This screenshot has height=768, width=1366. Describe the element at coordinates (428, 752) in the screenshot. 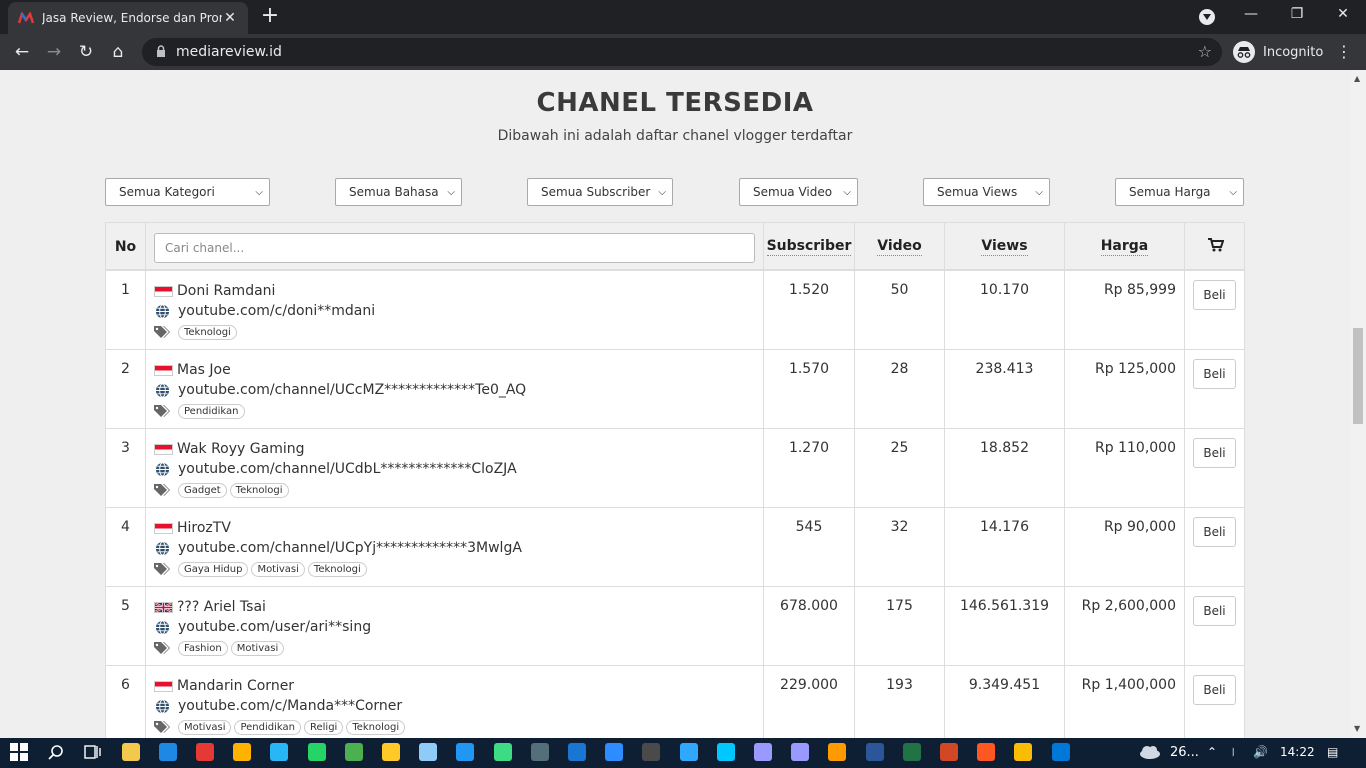

I see `notepad-icon` at that location.